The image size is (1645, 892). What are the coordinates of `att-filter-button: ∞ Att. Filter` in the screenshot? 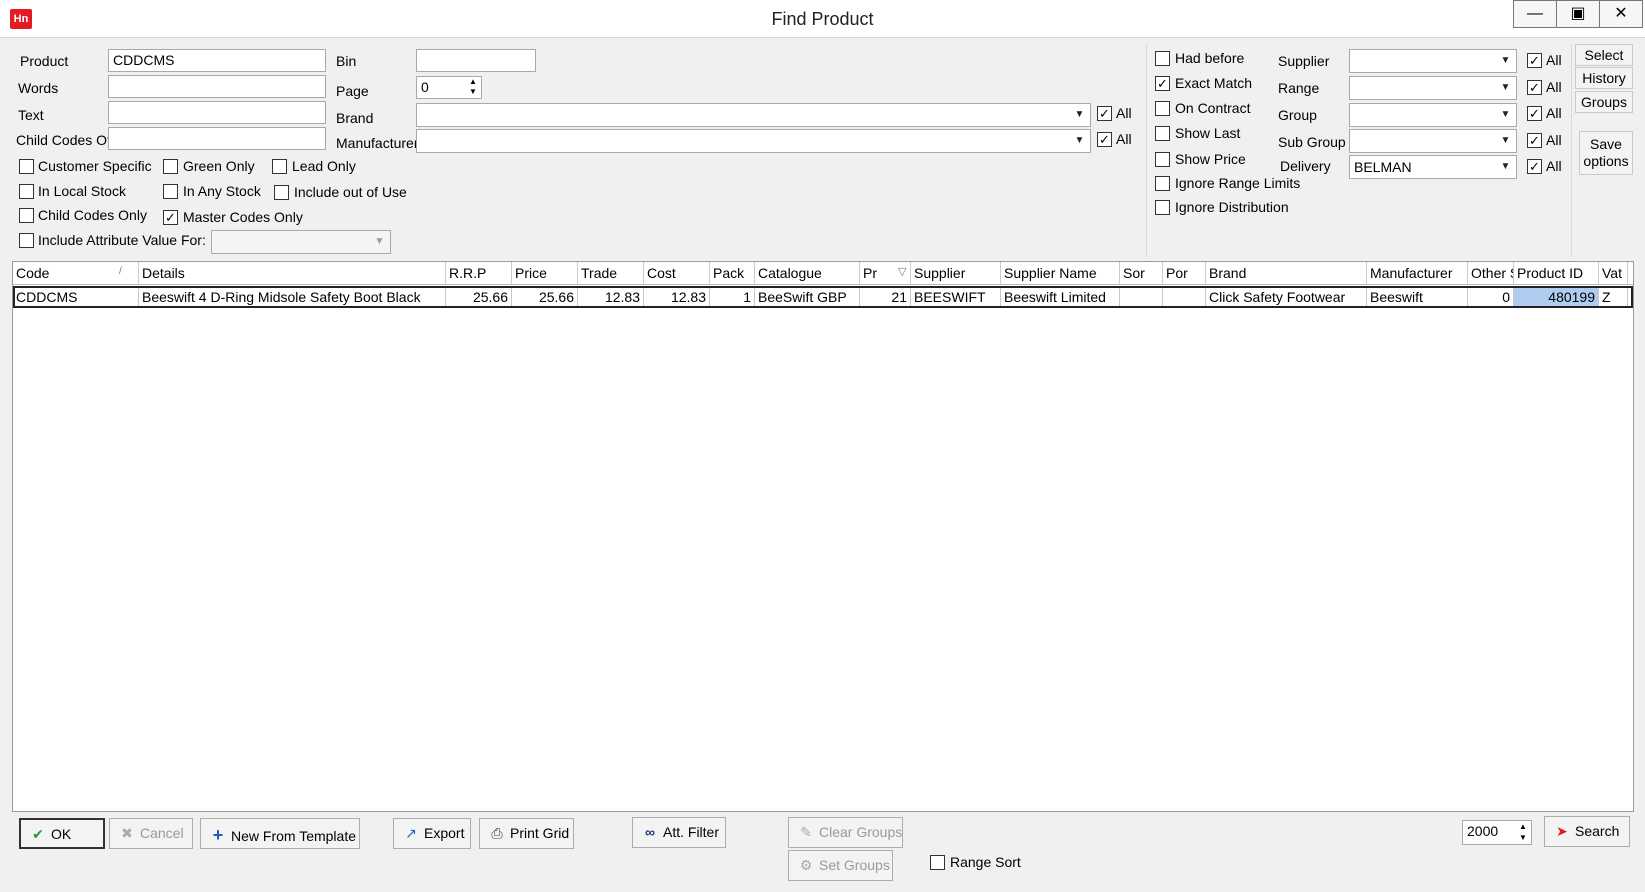 It's located at (679, 832).